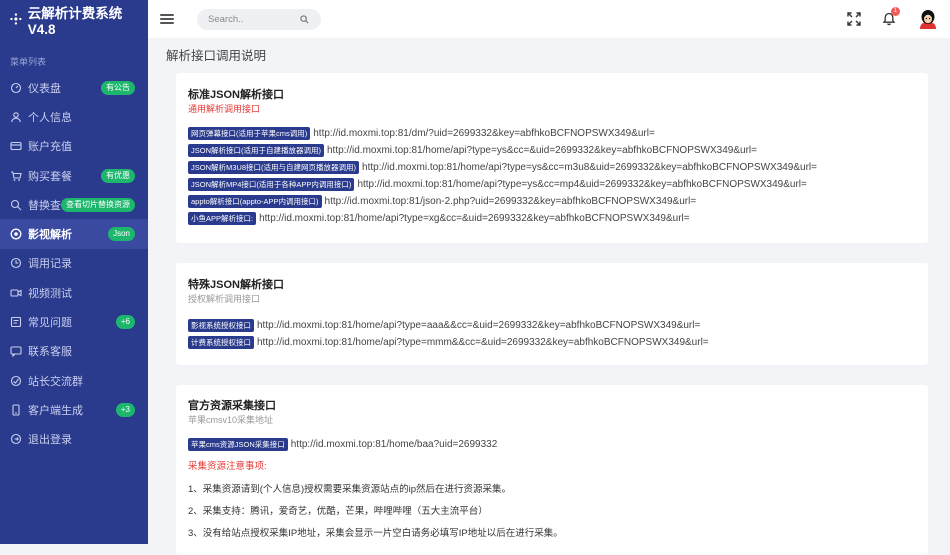 Image resolution: width=950 pixels, height=555 pixels. Describe the element at coordinates (16, 234) in the screenshot. I see `film-icon` at that location.